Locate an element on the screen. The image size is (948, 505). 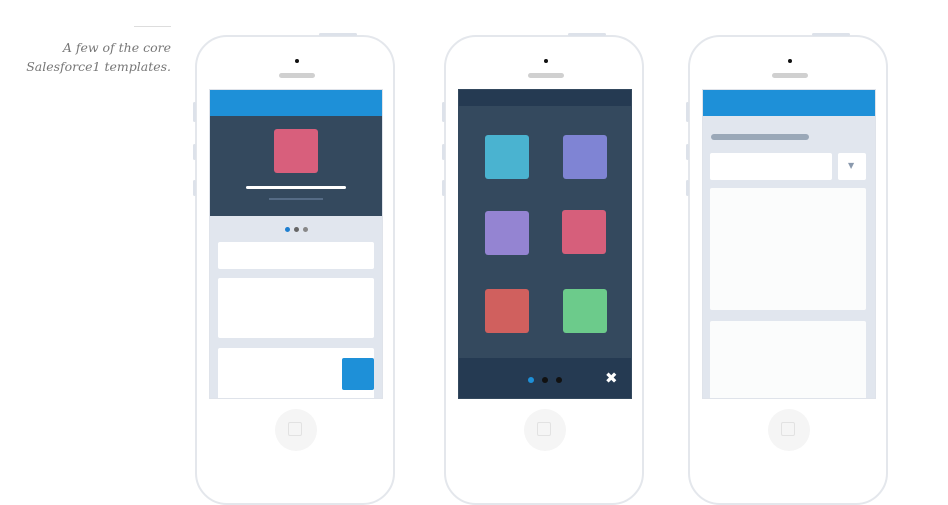
screen is located at coordinates (296, 244).